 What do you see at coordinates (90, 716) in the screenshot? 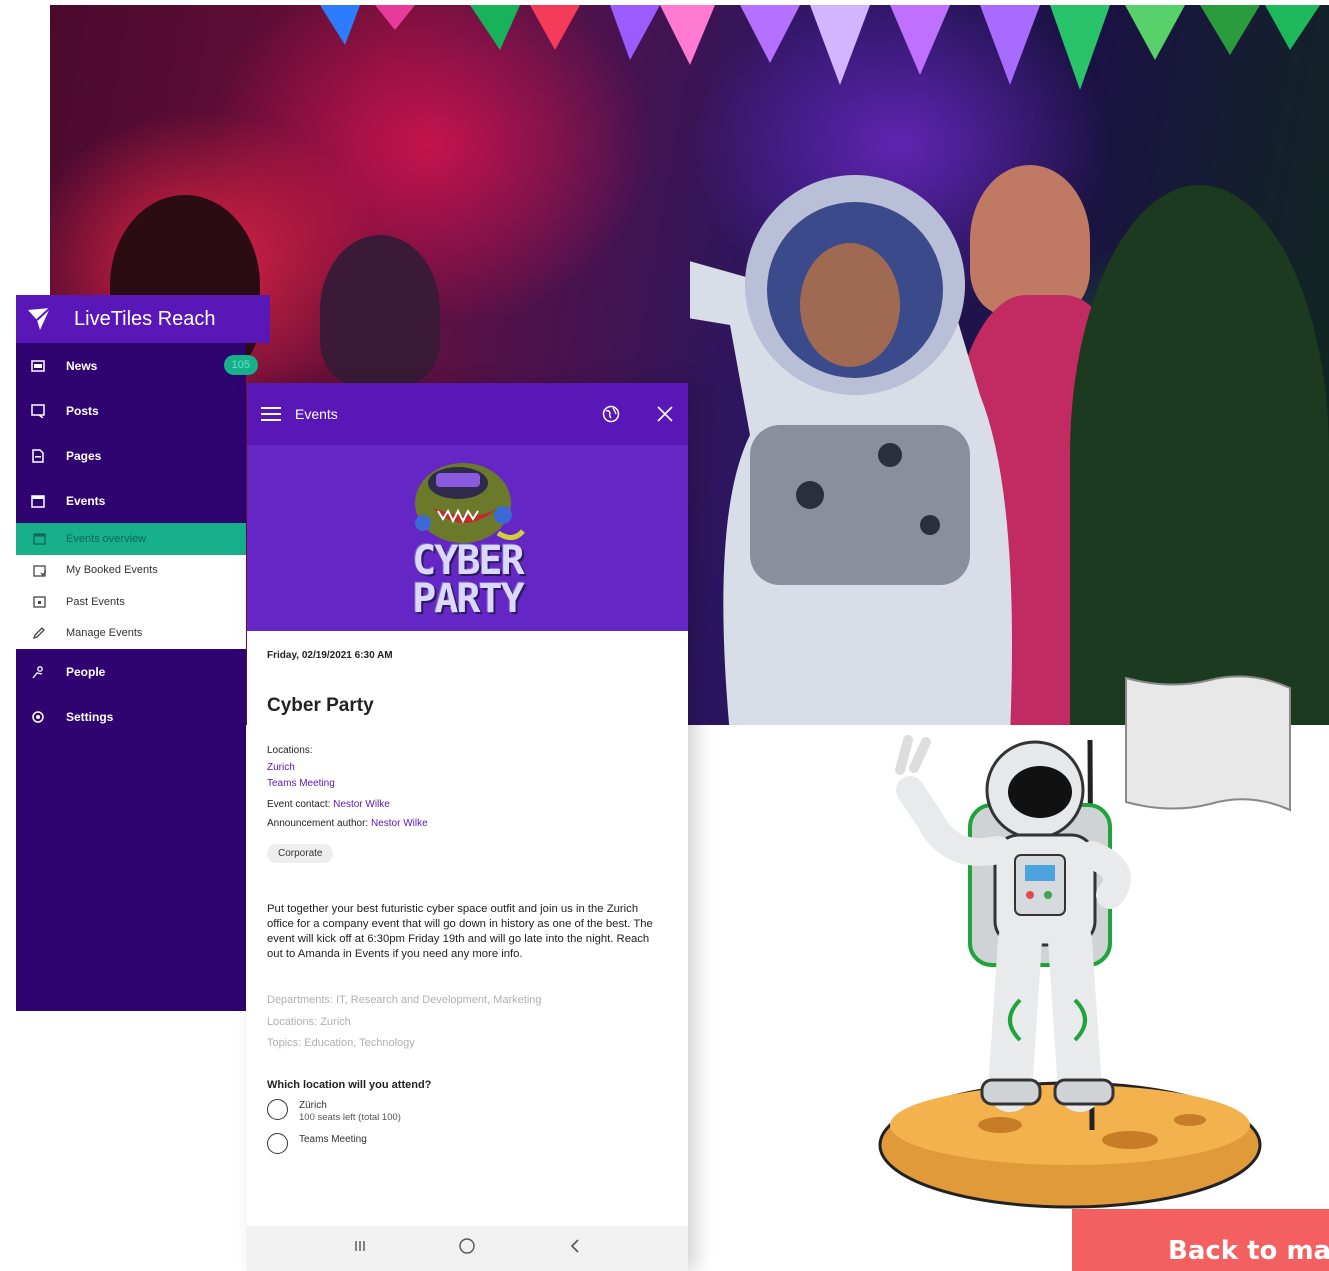
I see `sidebar-item-label: Settings` at bounding box center [90, 716].